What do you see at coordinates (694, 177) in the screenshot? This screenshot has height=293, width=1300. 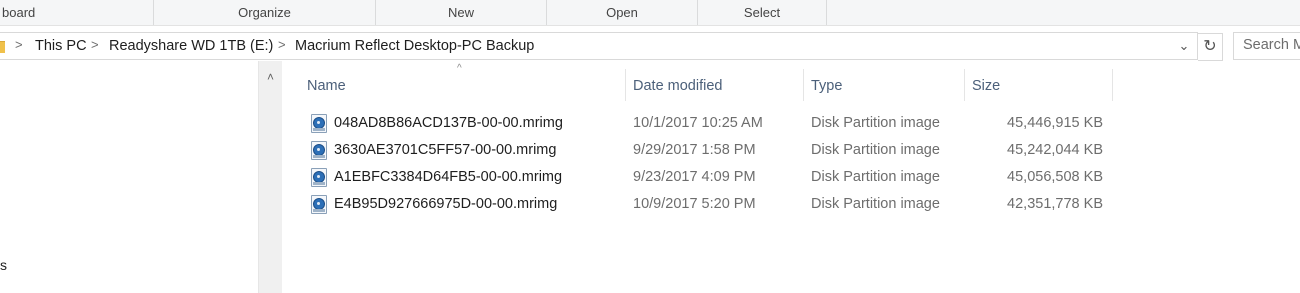 I see `file-date-modified: 9/23/2017 4:09 PM` at bounding box center [694, 177].